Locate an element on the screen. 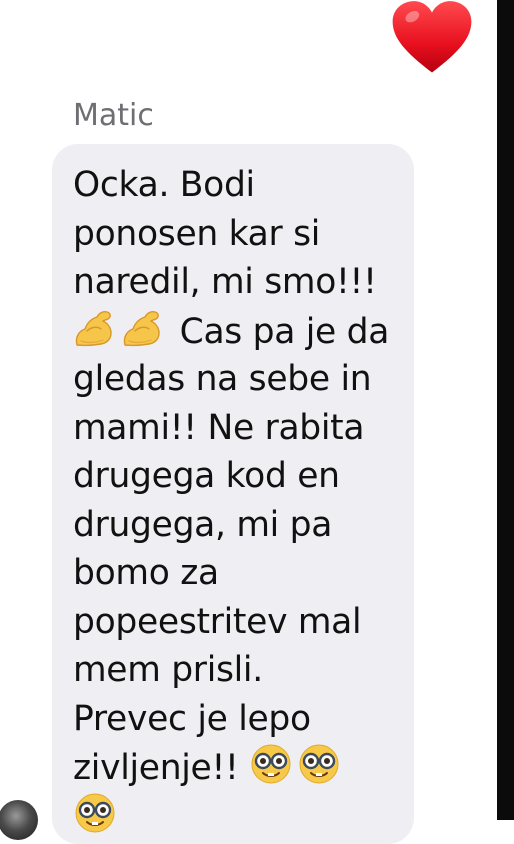 Image resolution: width=514 pixels, height=844 pixels. message-line: Prevec je lepo is located at coordinates (241, 719).